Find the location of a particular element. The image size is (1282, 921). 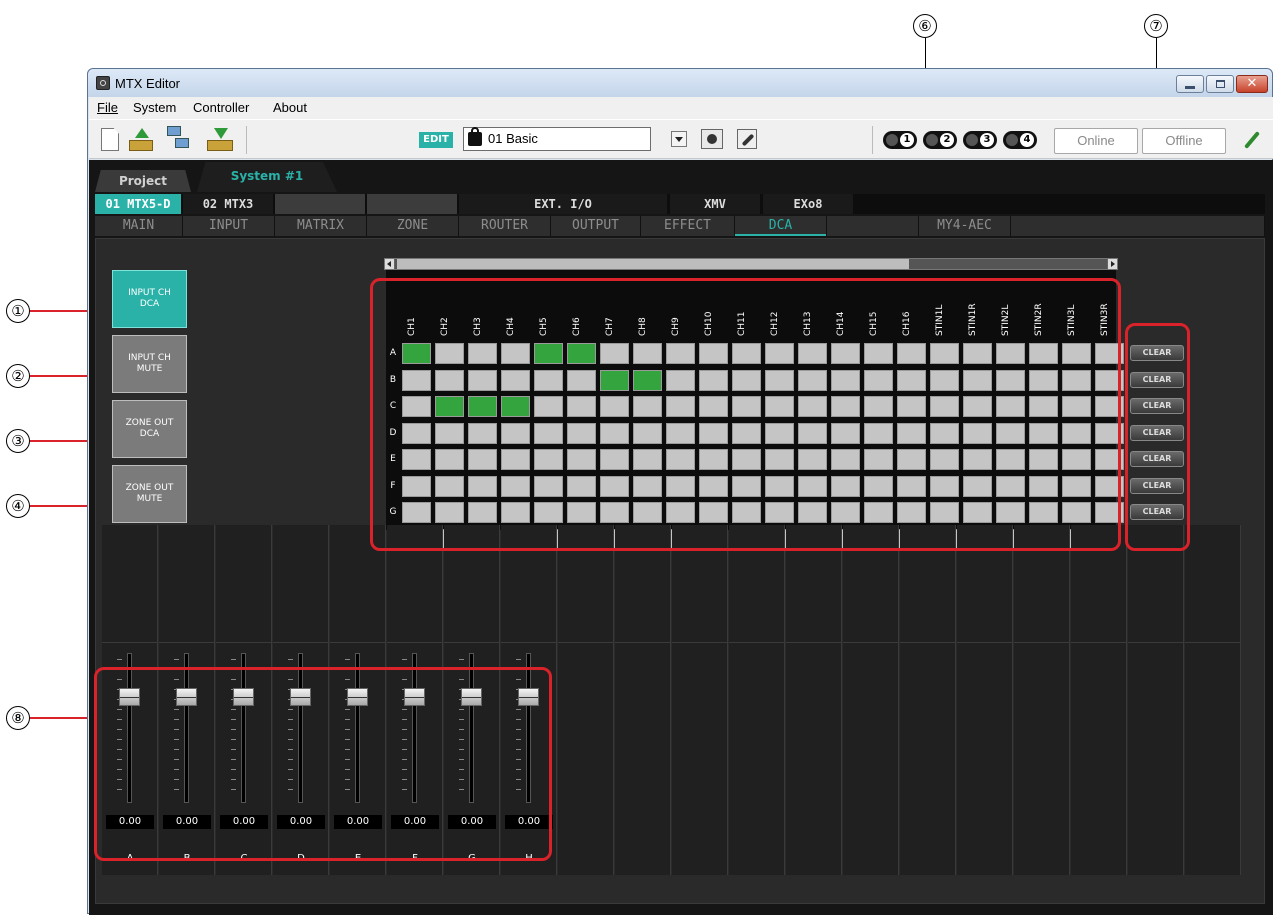

camera-icon is located at coordinates (712, 139).